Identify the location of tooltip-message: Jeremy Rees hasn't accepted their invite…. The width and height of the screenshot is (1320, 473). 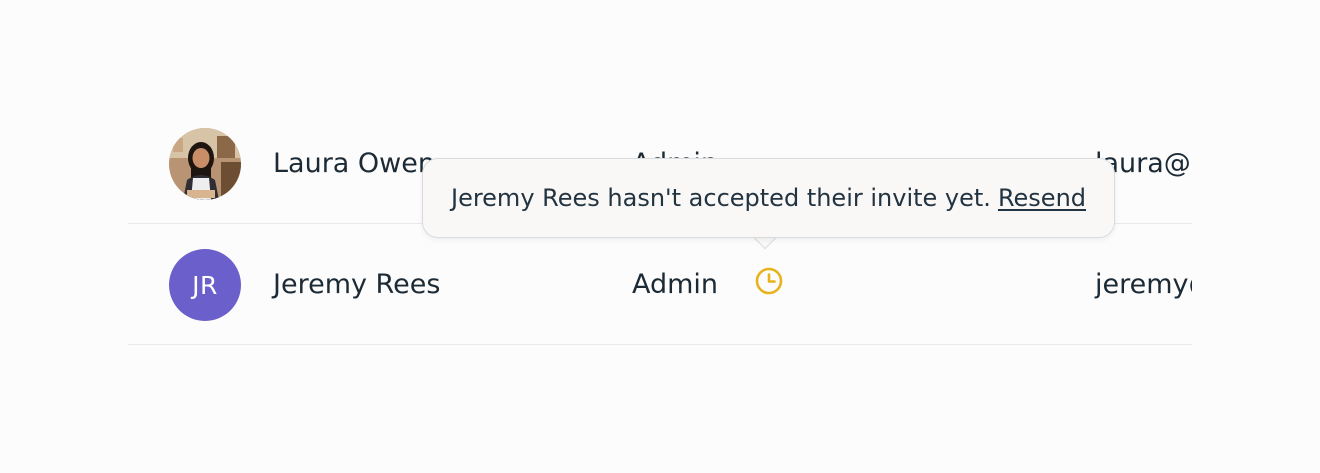
(720, 198).